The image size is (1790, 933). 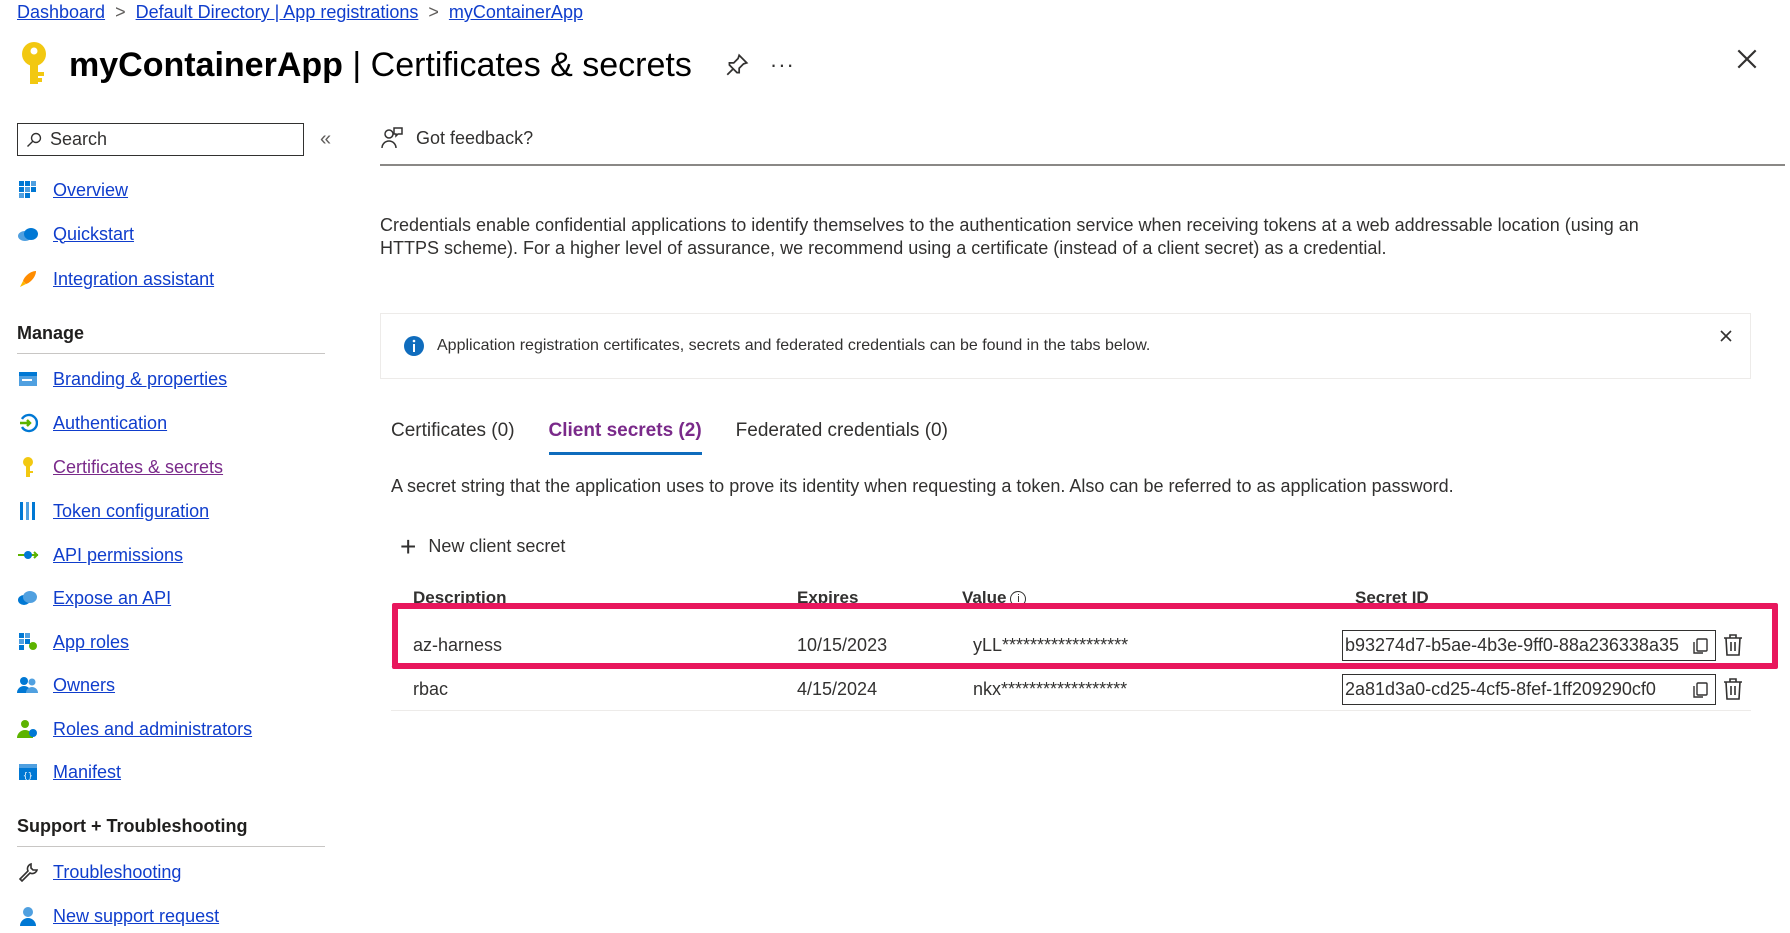 What do you see at coordinates (91, 189) in the screenshot?
I see `sidebar-item-label: Overview` at bounding box center [91, 189].